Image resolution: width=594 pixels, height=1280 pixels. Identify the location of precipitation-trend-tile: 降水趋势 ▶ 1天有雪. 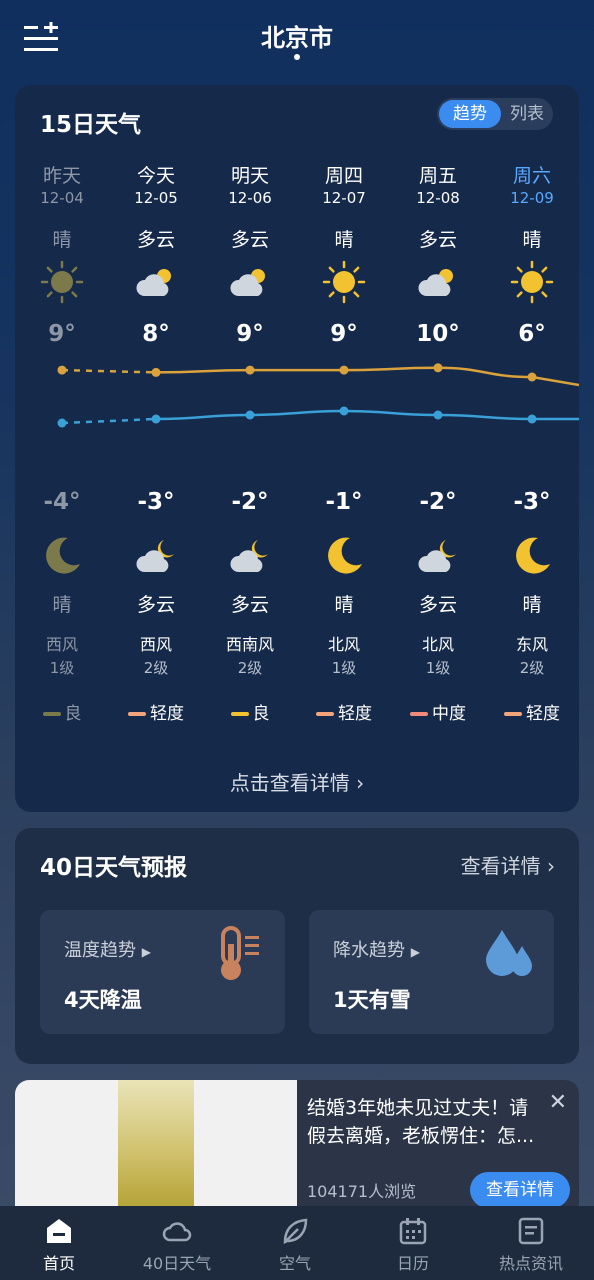
(431, 972).